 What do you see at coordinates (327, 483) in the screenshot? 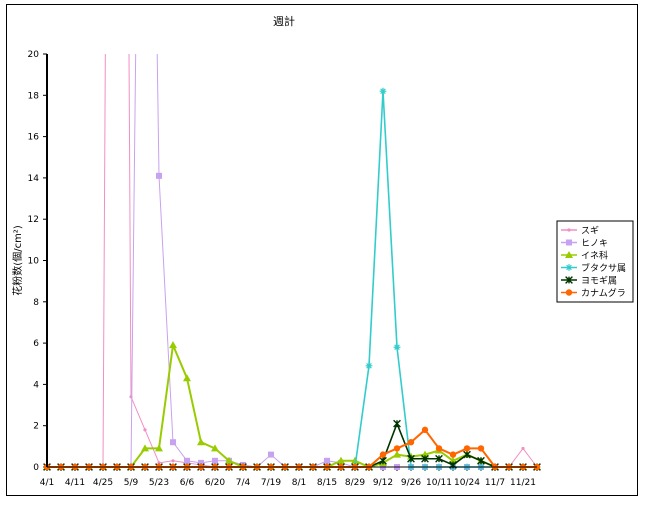
I see `x-tick-label: 8/15` at bounding box center [327, 483].